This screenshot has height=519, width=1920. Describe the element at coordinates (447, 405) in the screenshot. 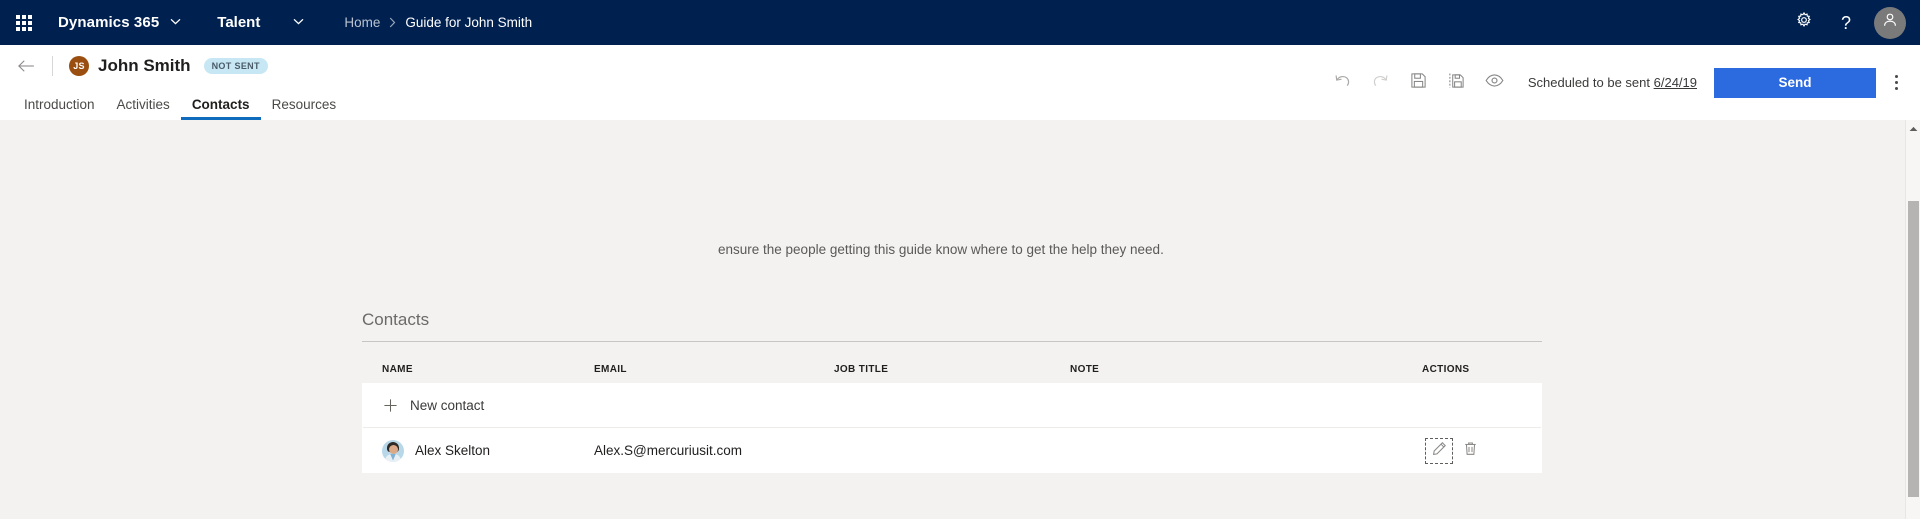

I see `new-contact-label: New contact` at that location.